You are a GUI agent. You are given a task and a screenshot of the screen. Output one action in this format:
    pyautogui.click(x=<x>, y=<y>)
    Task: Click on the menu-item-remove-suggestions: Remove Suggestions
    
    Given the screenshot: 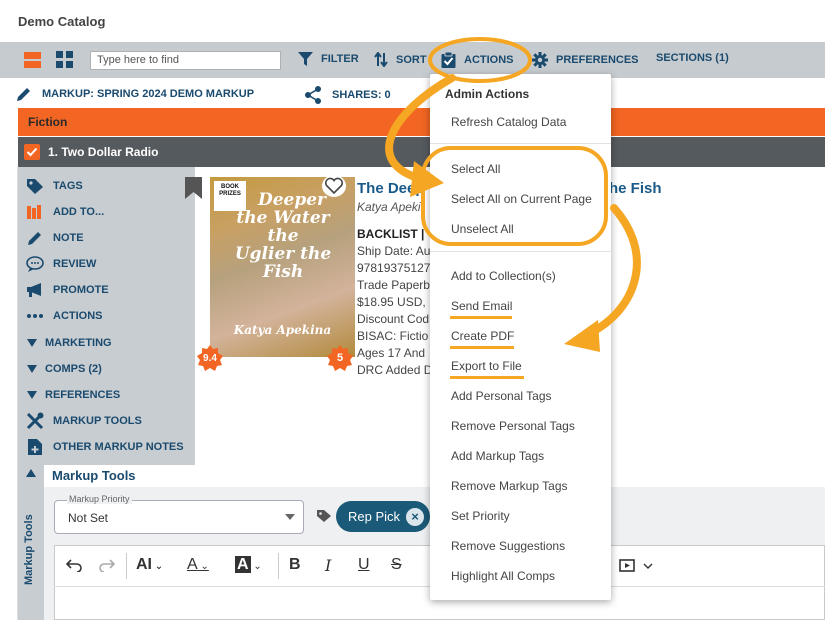 What is the action you would take?
    pyautogui.click(x=508, y=546)
    